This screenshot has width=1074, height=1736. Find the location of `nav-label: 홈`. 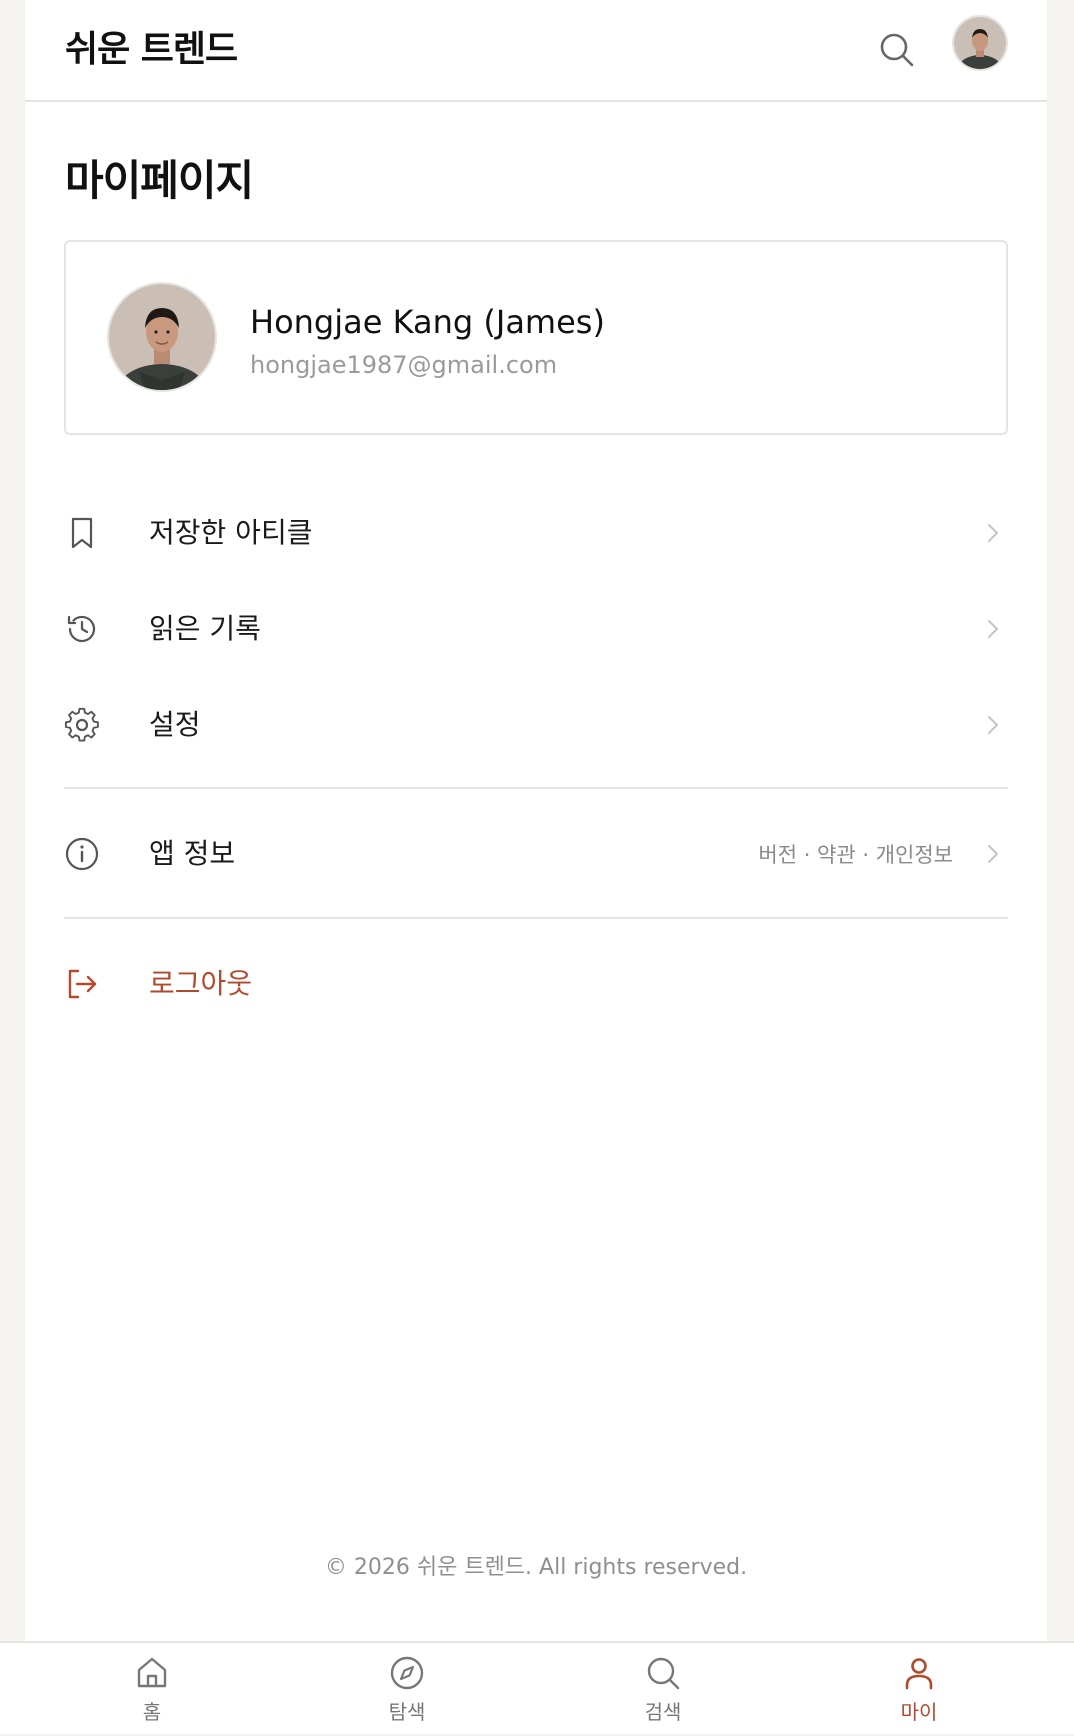

nav-label: 홈 is located at coordinates (152, 1712).